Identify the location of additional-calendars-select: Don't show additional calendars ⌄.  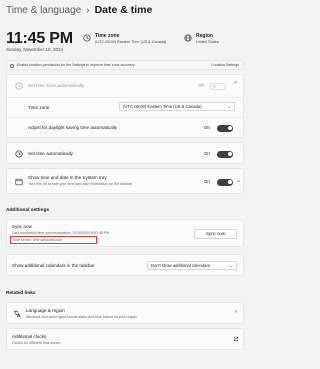
(192, 265).